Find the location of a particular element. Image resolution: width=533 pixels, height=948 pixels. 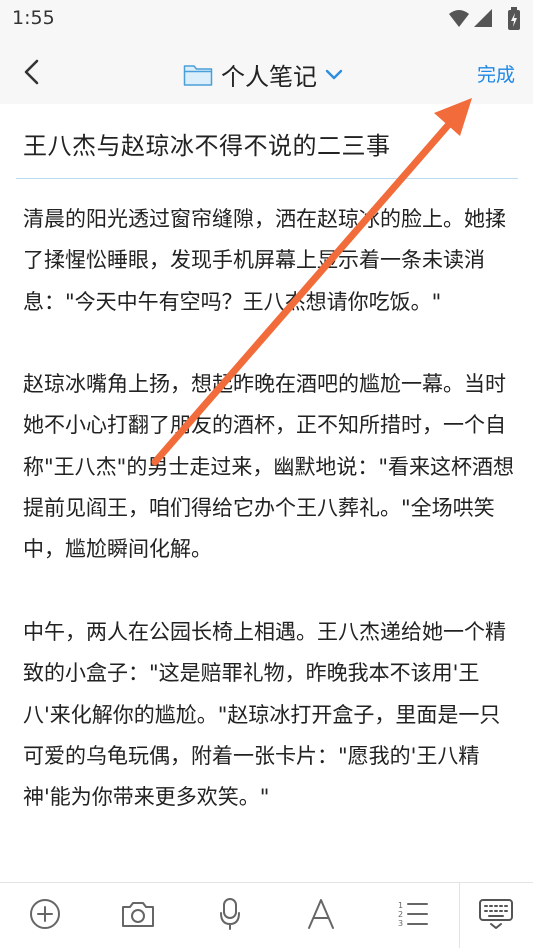

status-time: 1:55 is located at coordinates (33, 18).